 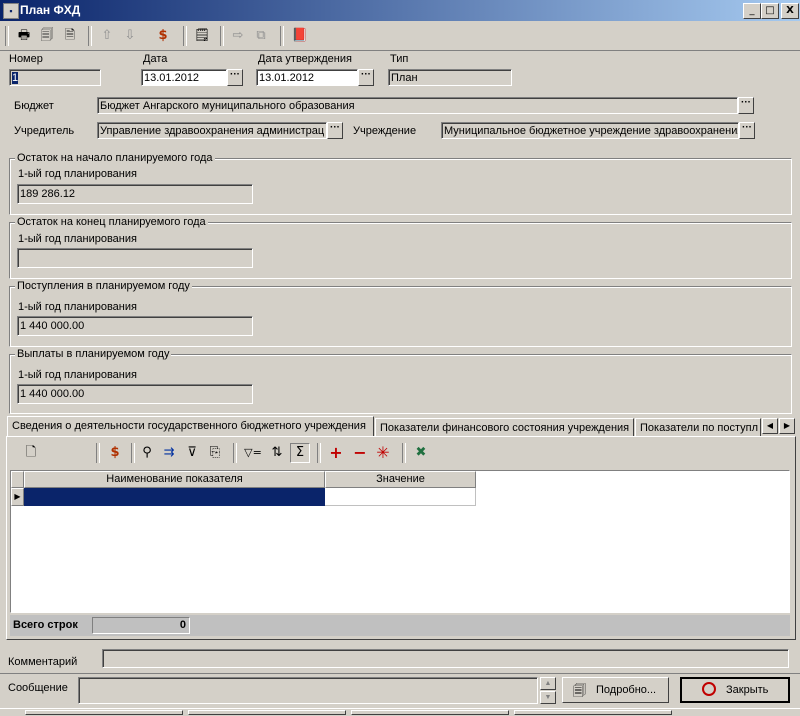 I want to click on close-button: Закрыть, so click(x=735, y=690).